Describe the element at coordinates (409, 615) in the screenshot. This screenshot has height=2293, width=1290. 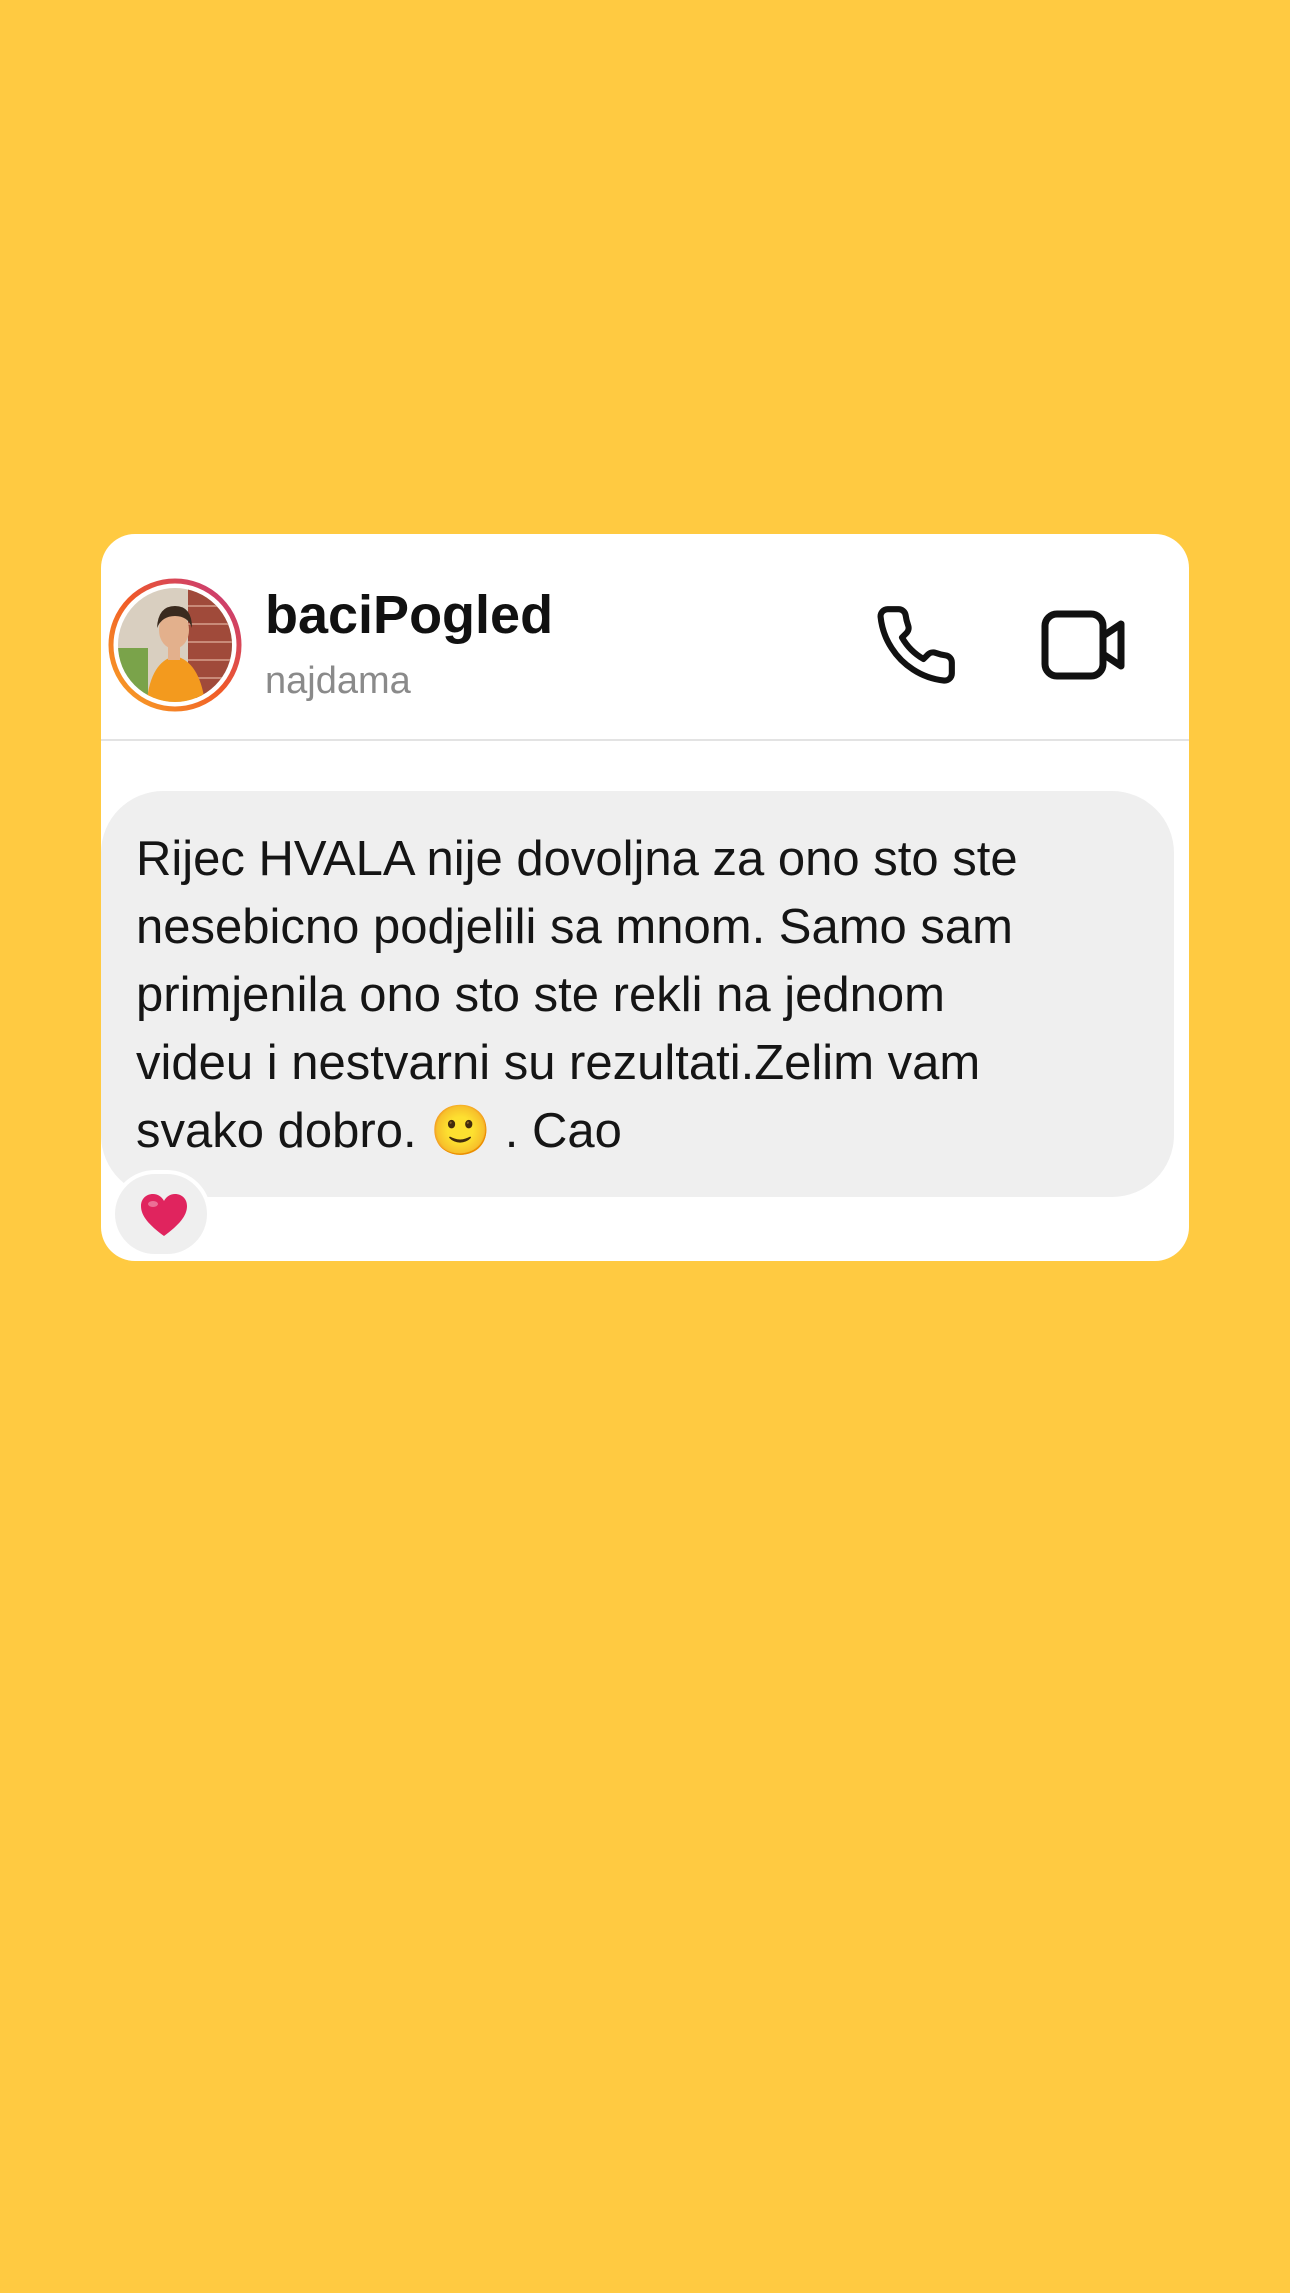
I see `username: baciPogled` at that location.